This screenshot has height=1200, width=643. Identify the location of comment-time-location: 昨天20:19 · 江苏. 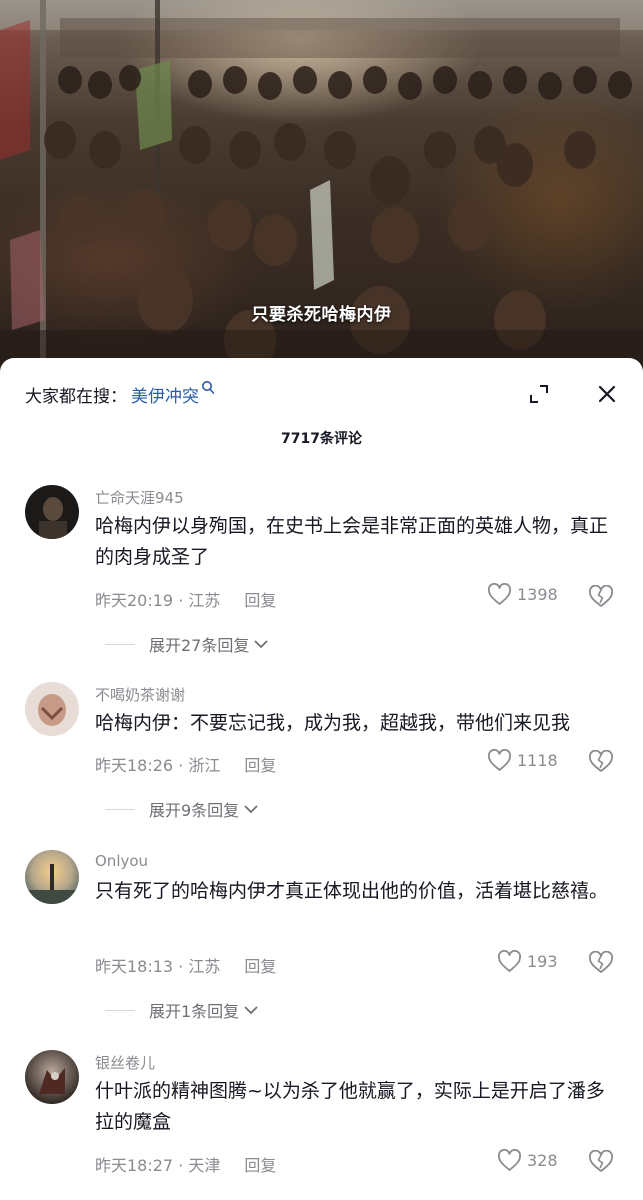
(158, 600).